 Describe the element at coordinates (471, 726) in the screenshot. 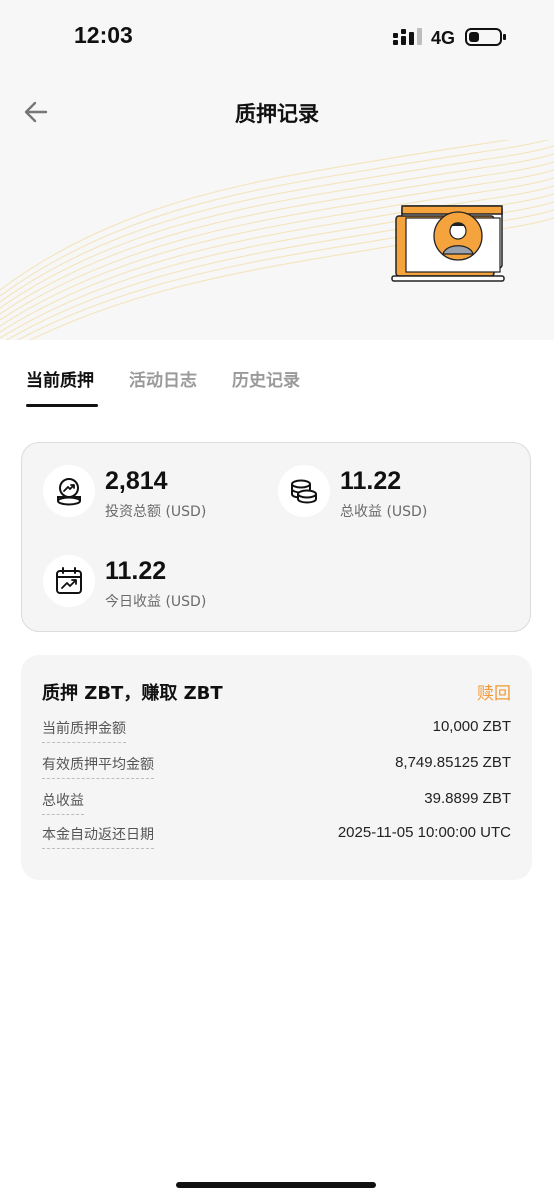

I see `detail-value: 10,000 ZBT` at that location.